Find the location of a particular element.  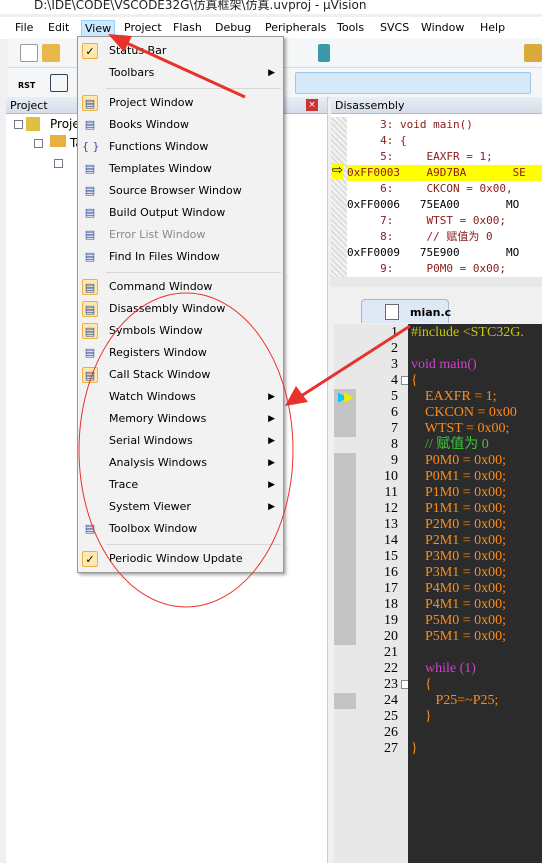

annotation-ellipse is located at coordinates (186, 450).